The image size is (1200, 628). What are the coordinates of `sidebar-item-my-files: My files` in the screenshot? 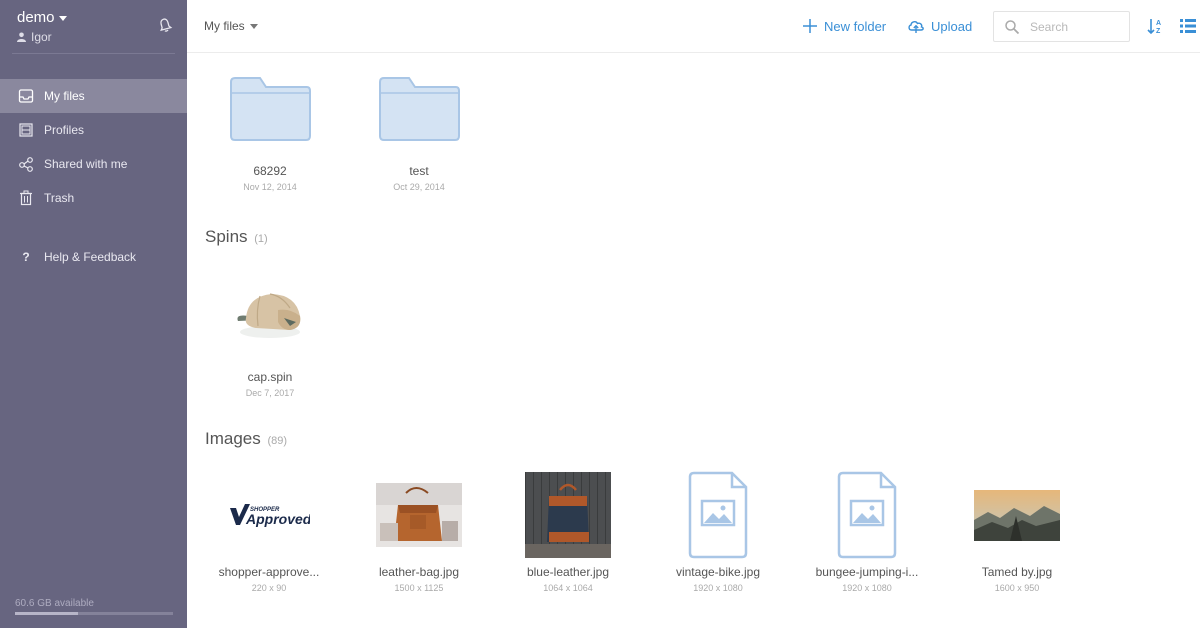 It's located at (93, 96).